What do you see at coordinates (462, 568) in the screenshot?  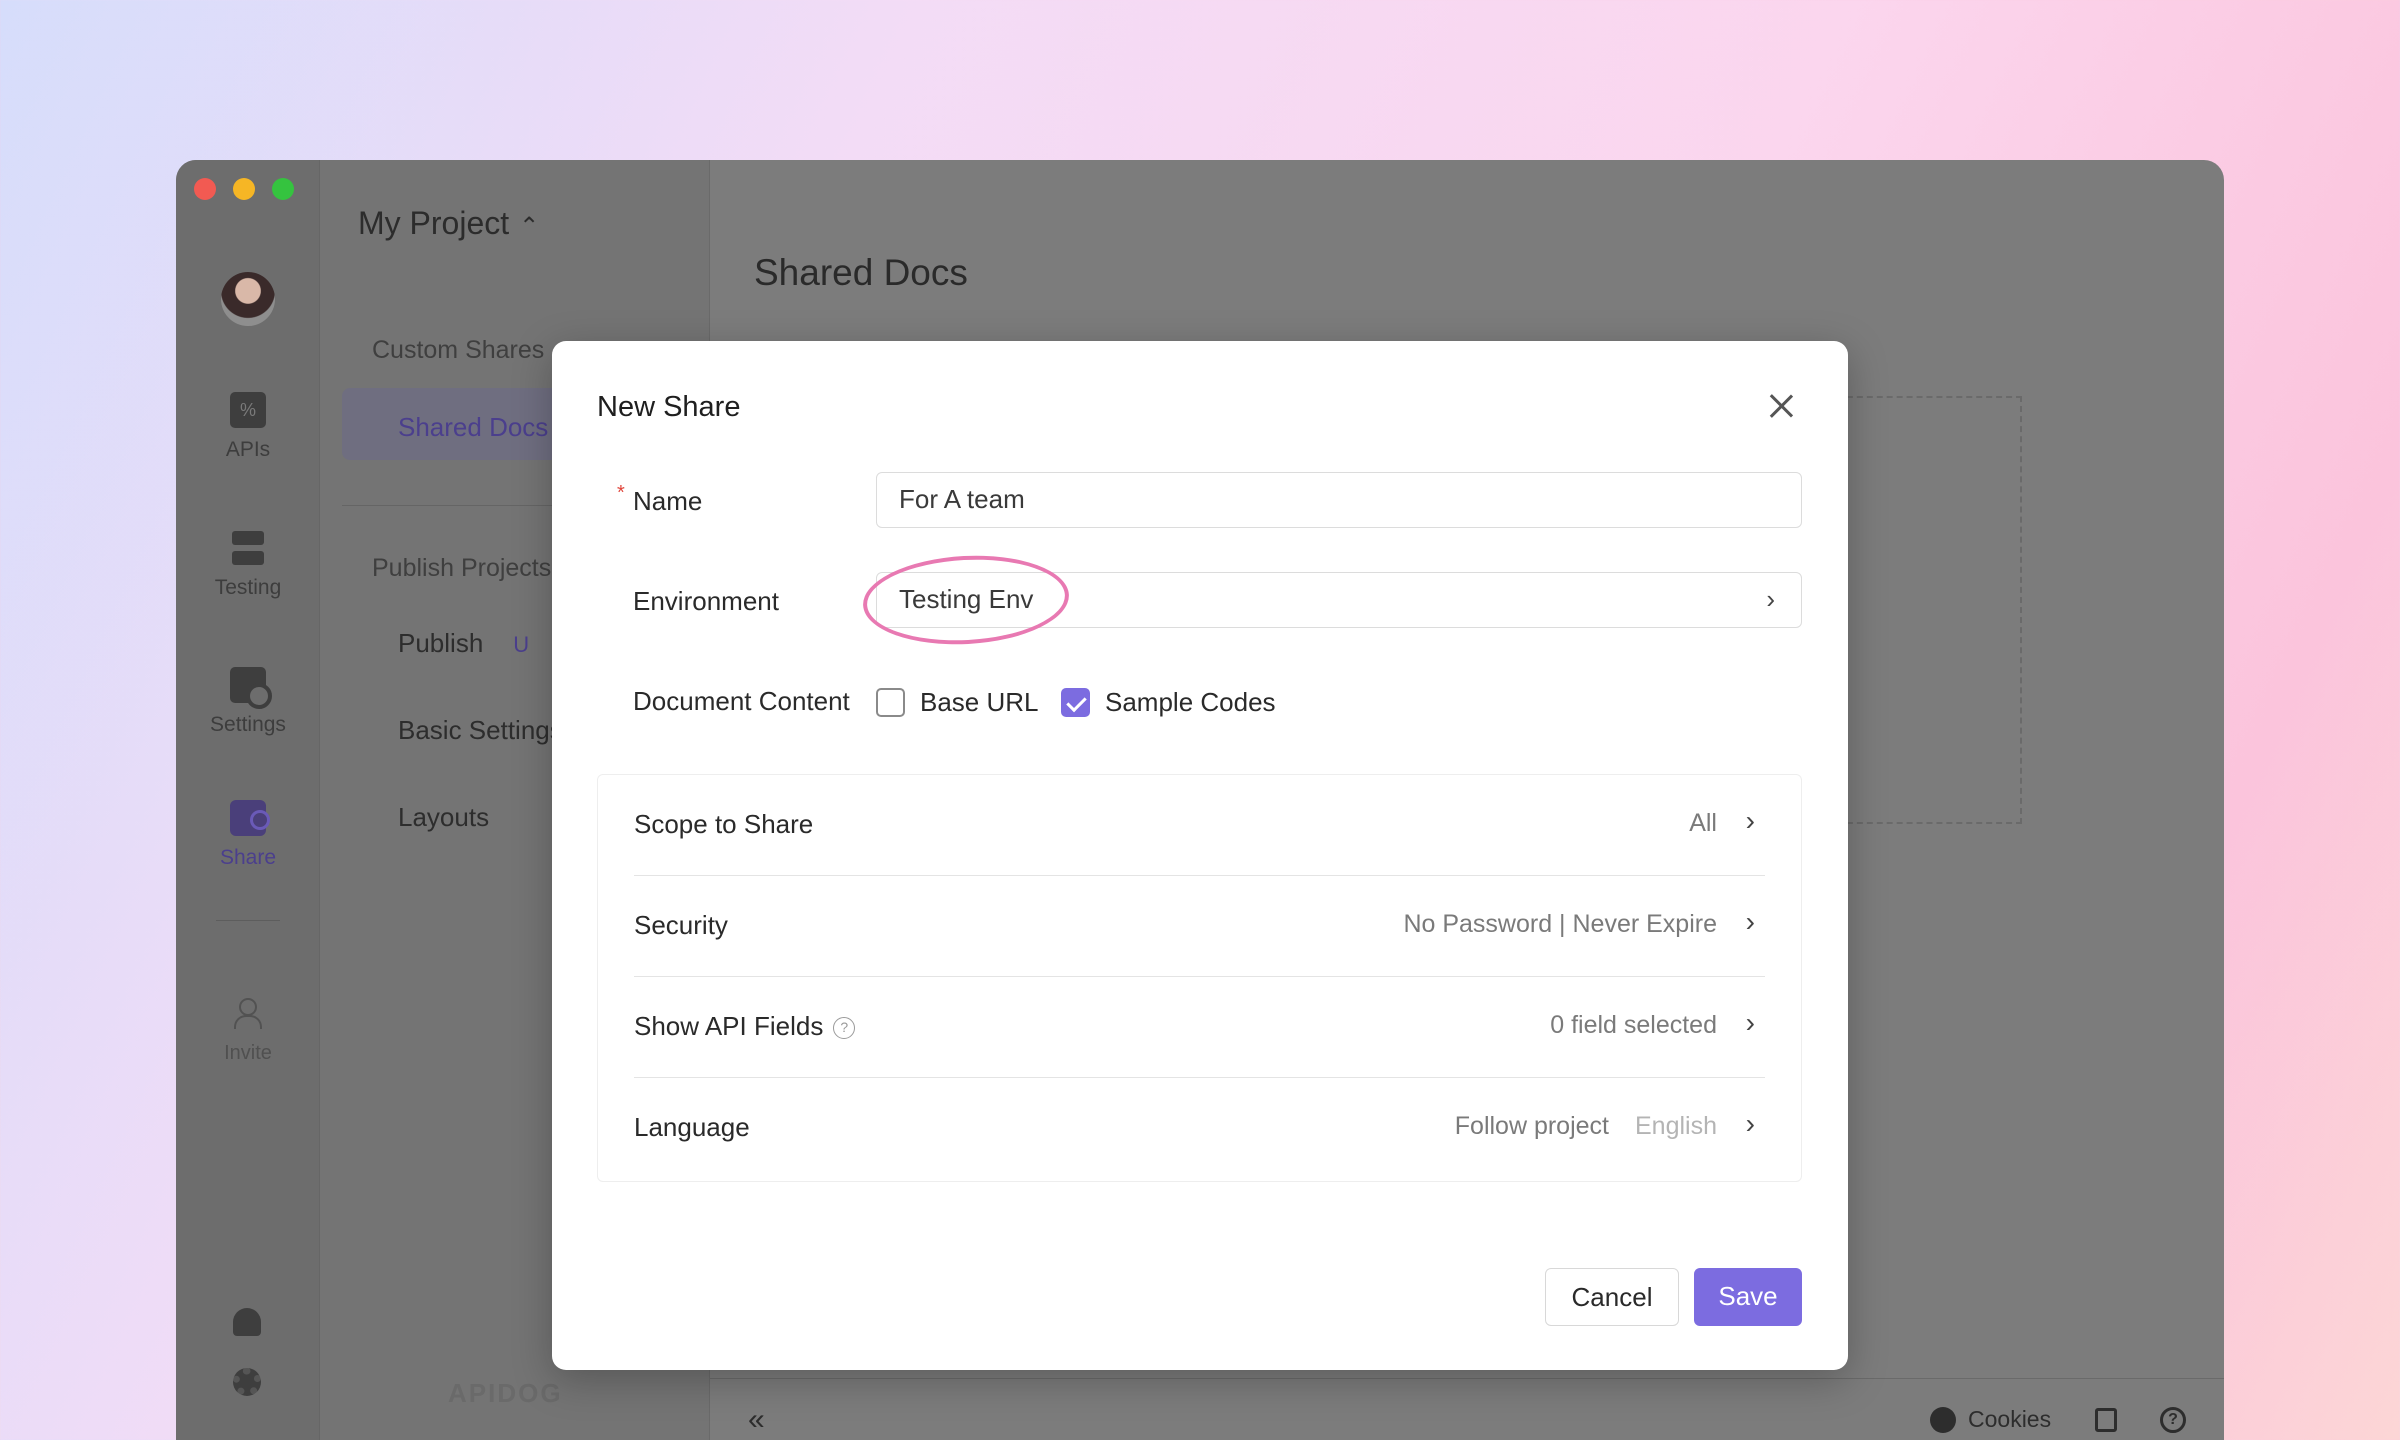 I see `nav-section-publish: Publish Projects` at bounding box center [462, 568].